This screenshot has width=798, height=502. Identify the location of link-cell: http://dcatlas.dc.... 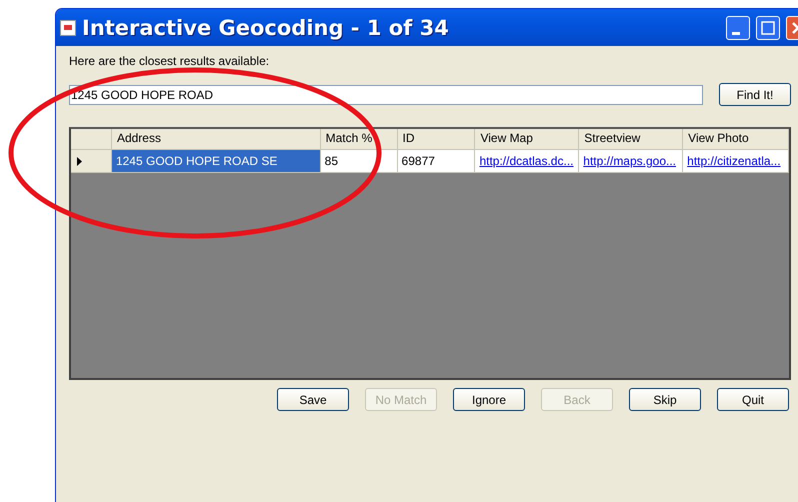
(527, 161).